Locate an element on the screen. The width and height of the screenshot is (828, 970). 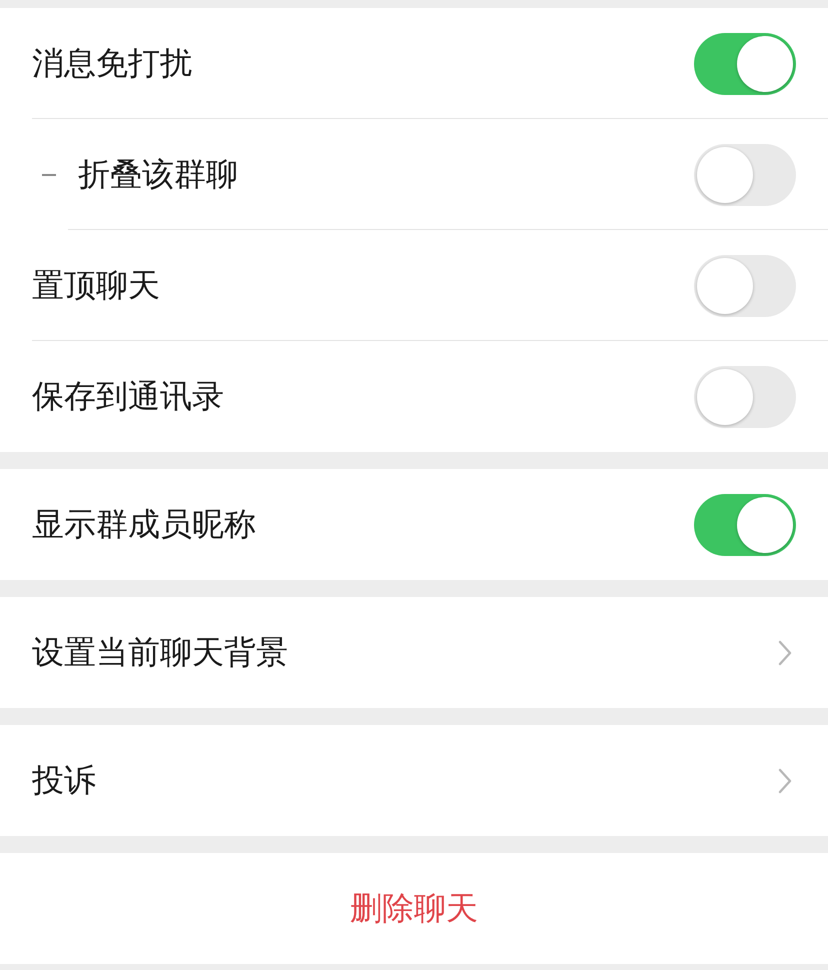
setting-label: 消息免打扰 is located at coordinates (112, 63).